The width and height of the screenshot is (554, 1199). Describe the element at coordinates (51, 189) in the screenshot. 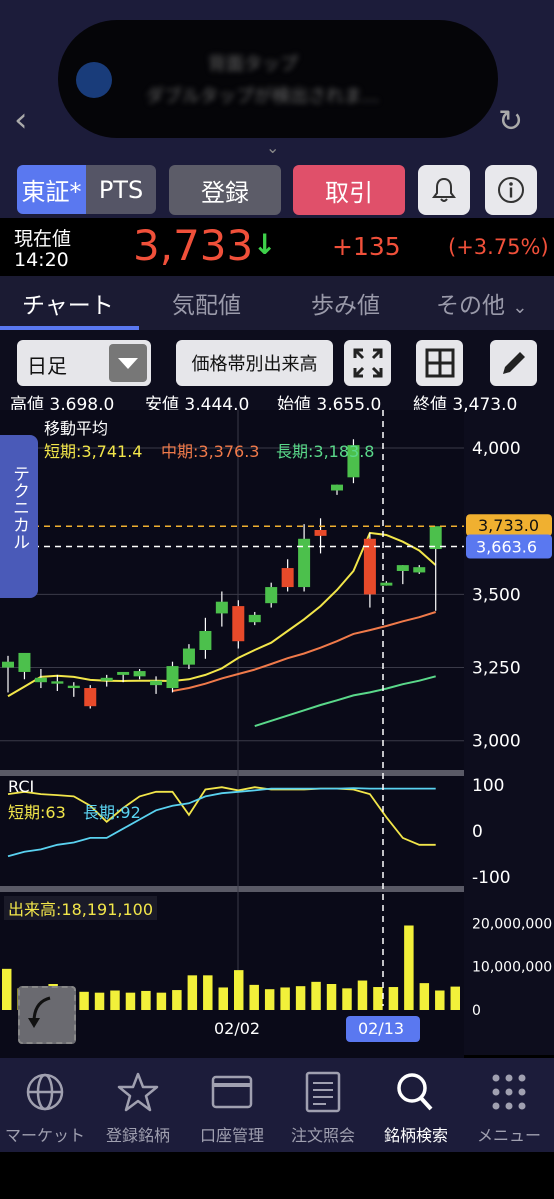

I see `exchange-tse-button: 東証*` at that location.